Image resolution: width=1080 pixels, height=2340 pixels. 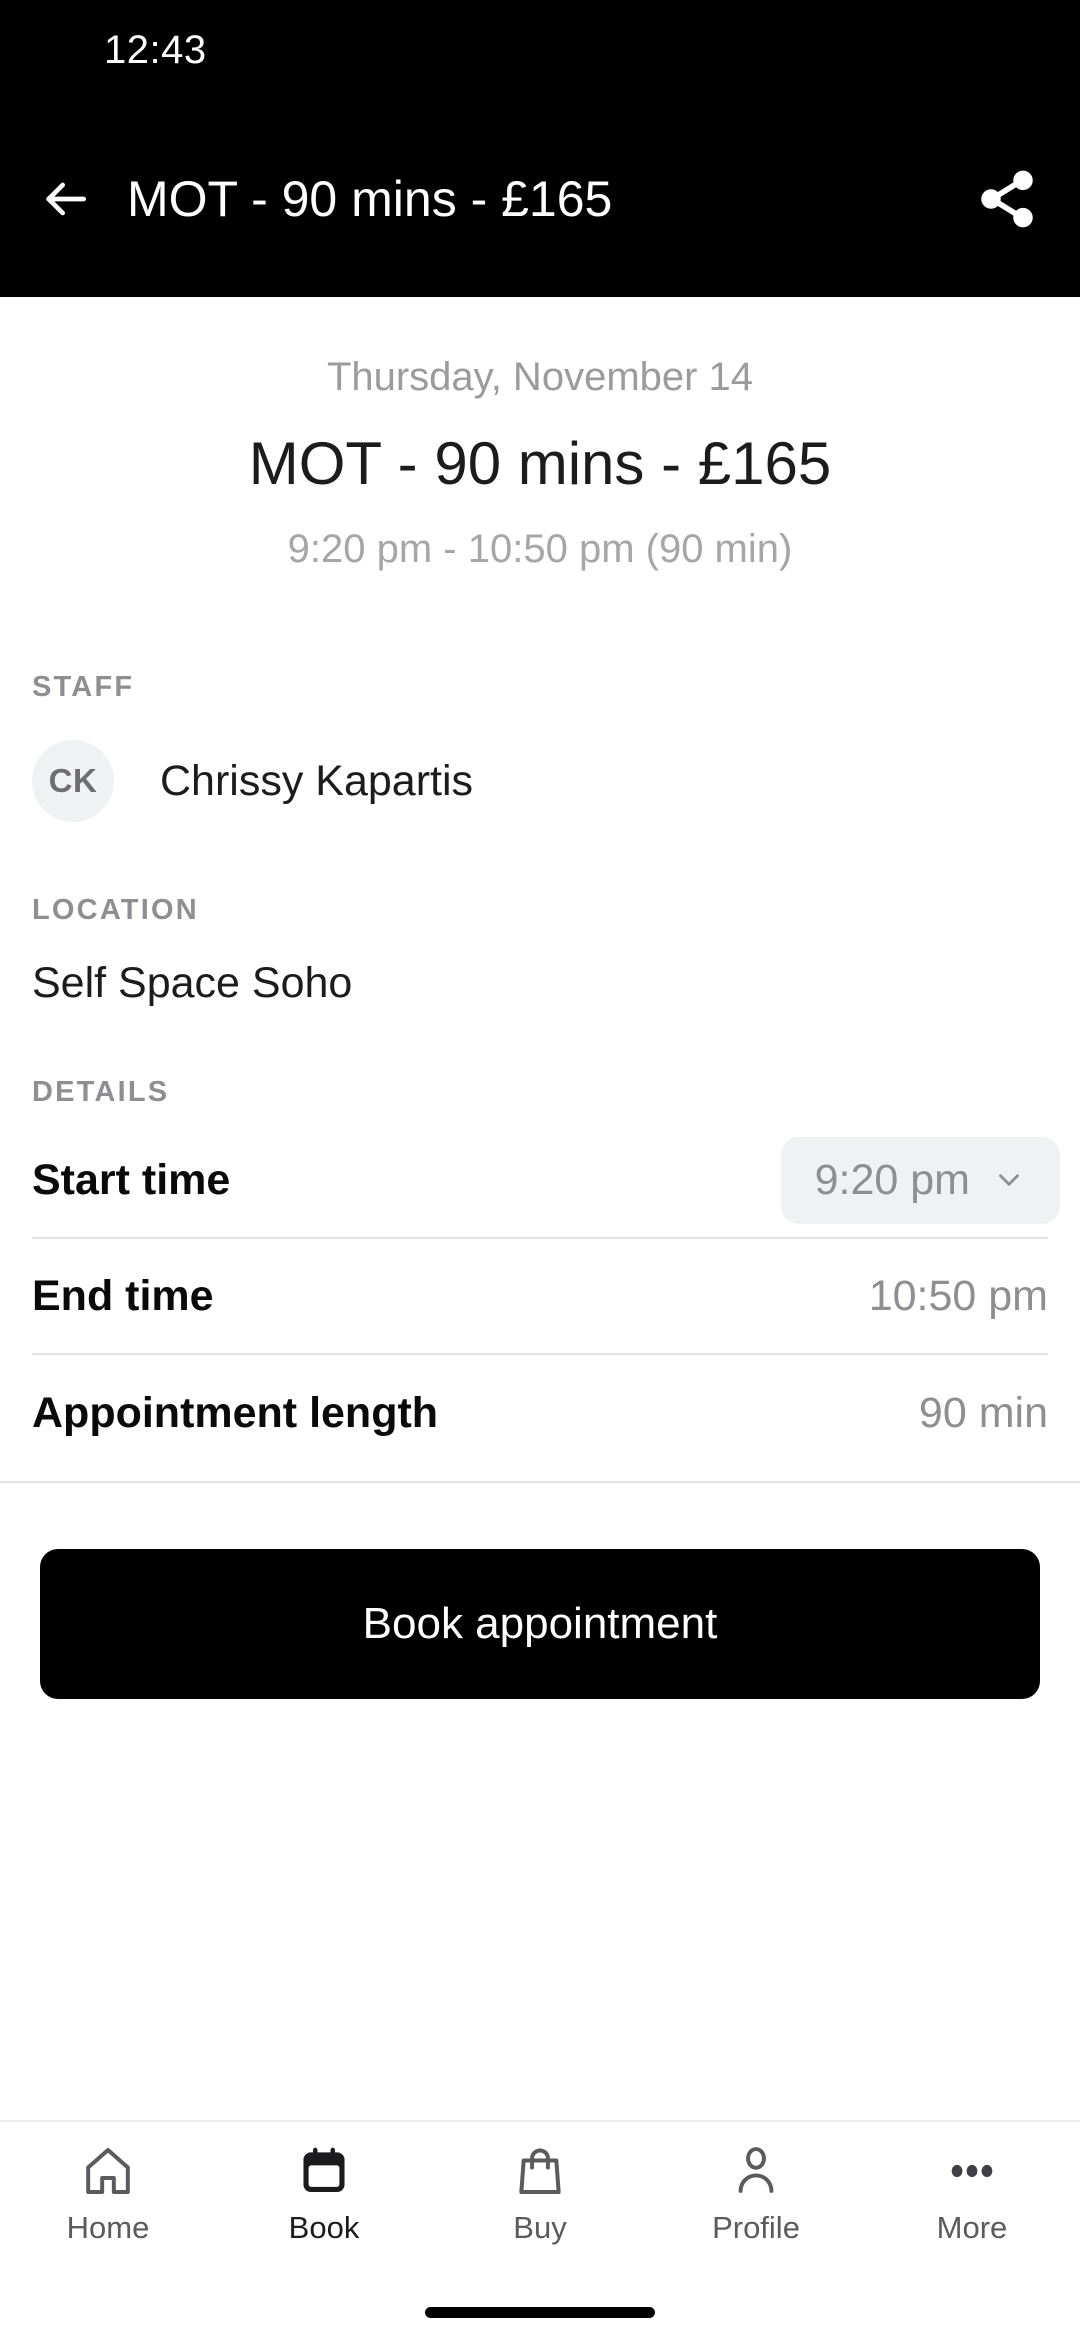 What do you see at coordinates (892, 1179) in the screenshot?
I see `start-time-value: 9:20 pm` at bounding box center [892, 1179].